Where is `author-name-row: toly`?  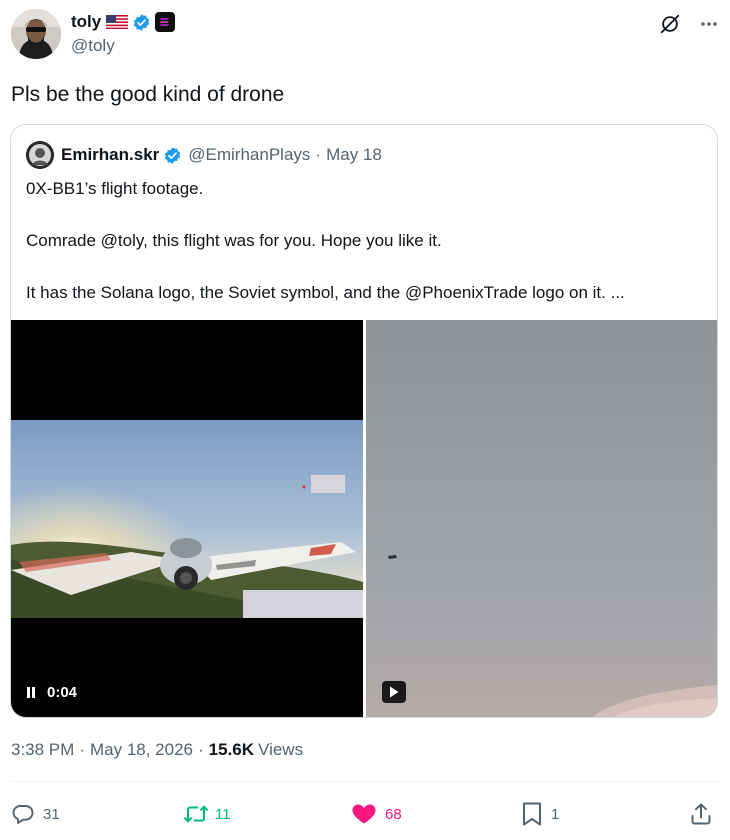
author-name-row: toly is located at coordinates (123, 22).